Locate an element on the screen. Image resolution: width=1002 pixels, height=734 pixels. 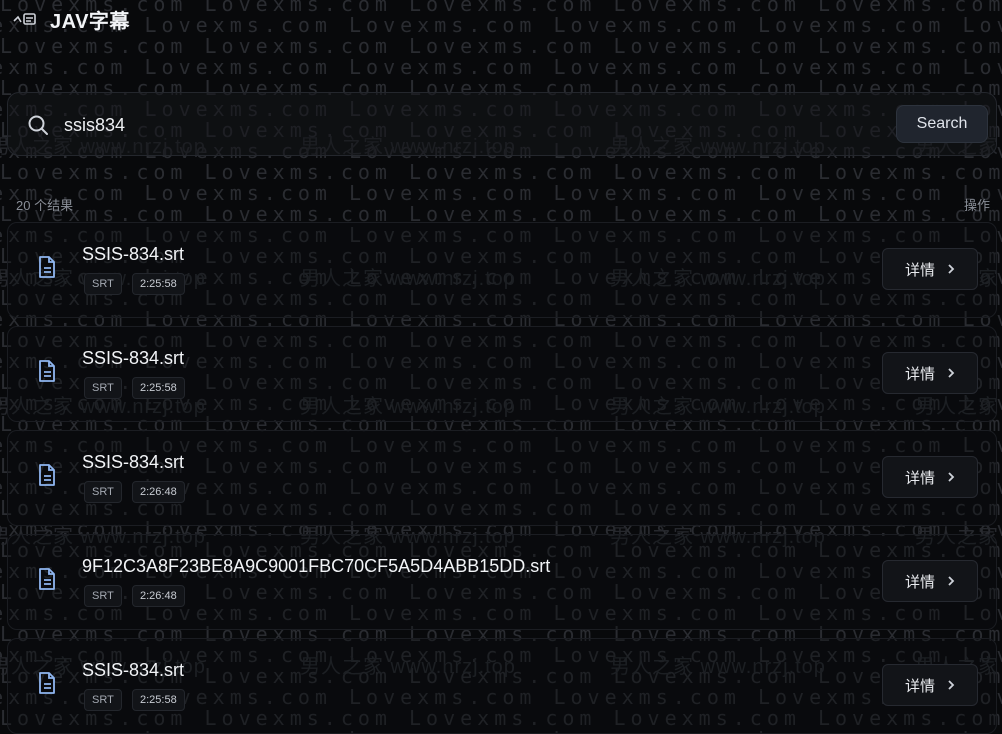
actions-column-header: 操作 is located at coordinates (976, 205).